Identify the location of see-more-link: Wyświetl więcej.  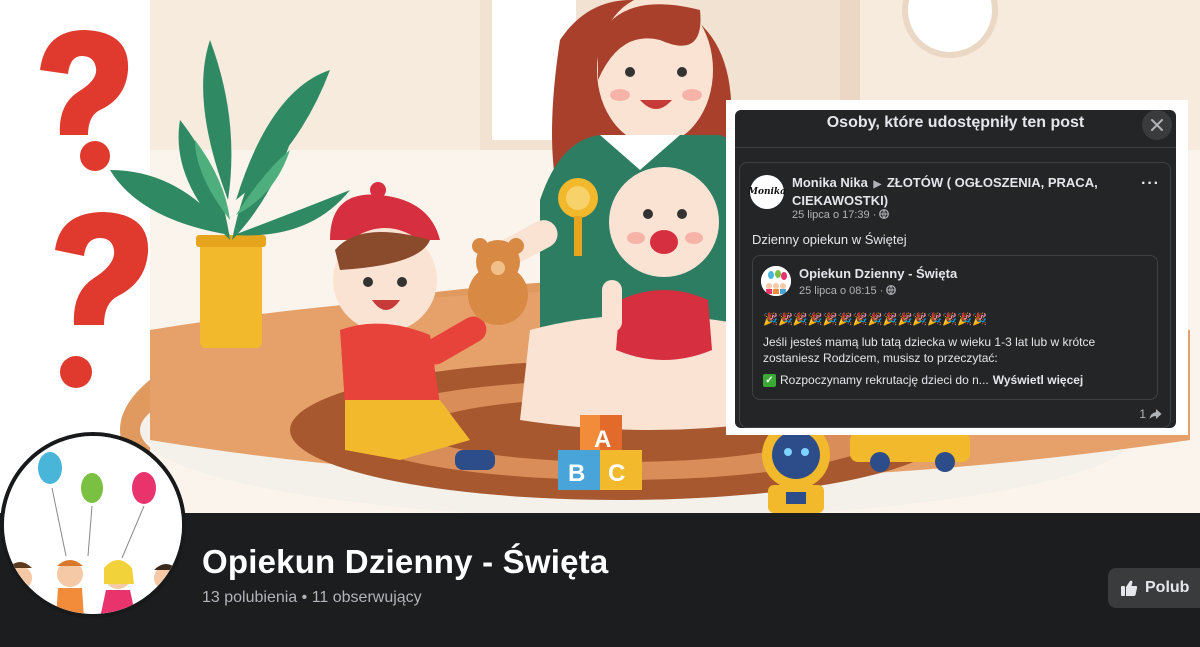
(1038, 380).